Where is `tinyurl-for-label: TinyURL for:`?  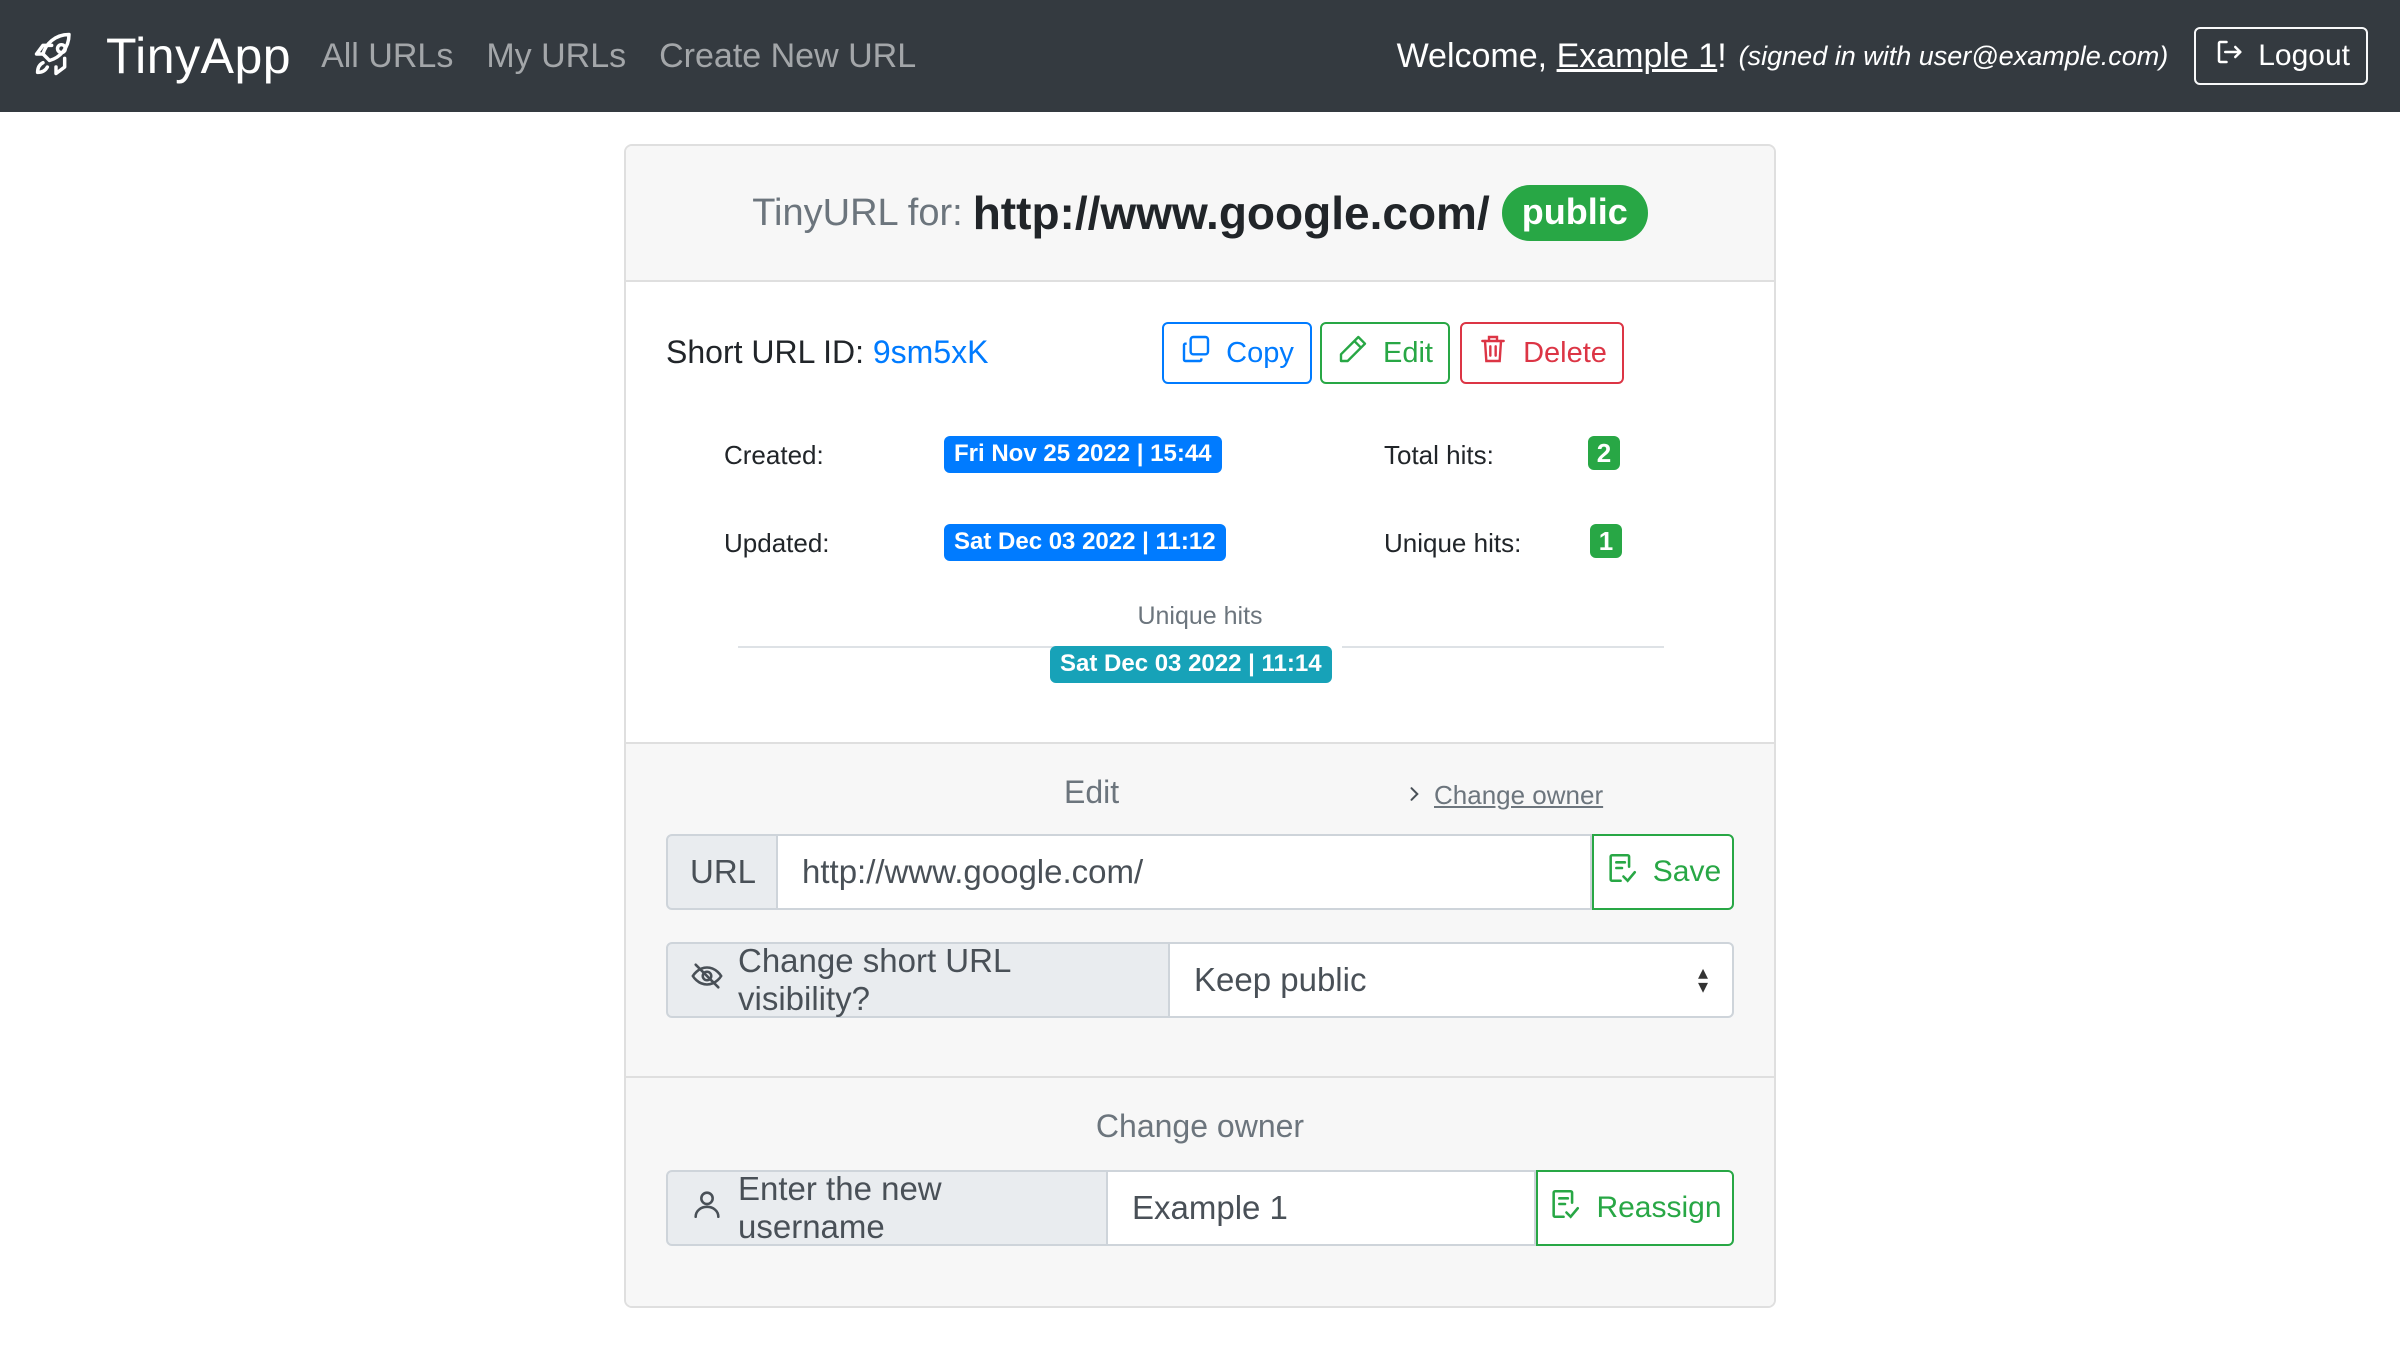 tinyurl-for-label: TinyURL for: is located at coordinates (857, 212).